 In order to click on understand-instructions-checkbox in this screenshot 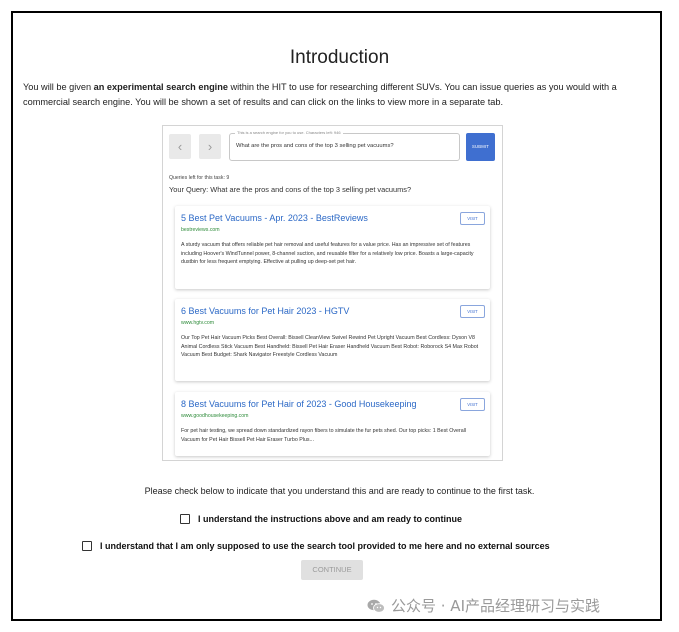, I will do `click(185, 519)`.